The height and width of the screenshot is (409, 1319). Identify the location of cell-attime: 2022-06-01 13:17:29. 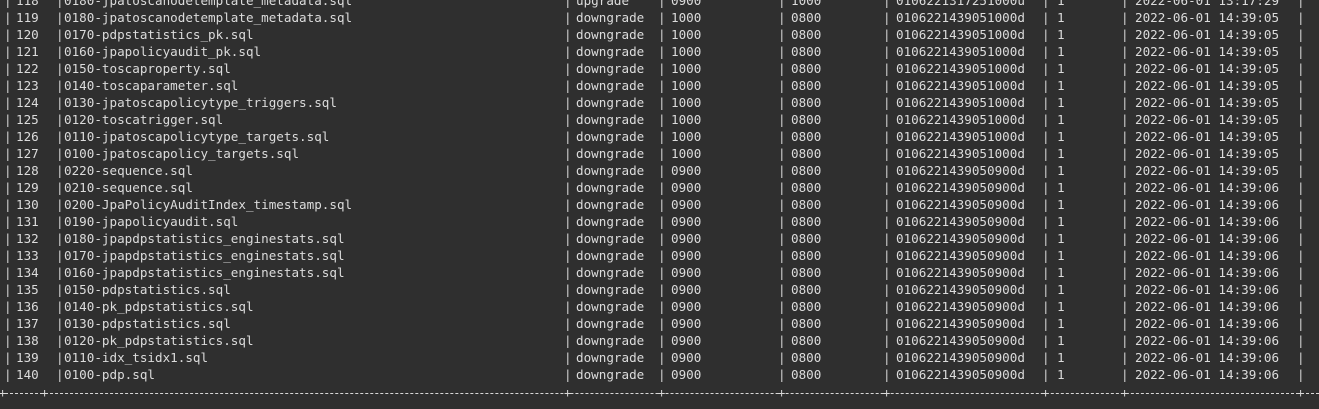
(1207, 4).